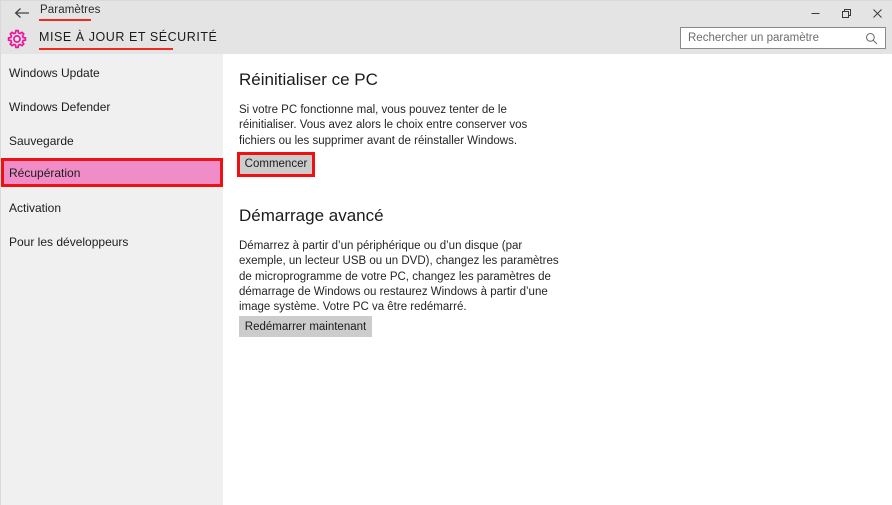 This screenshot has width=892, height=505. Describe the element at coordinates (106, 49) in the screenshot. I see `page-title-underline` at that location.